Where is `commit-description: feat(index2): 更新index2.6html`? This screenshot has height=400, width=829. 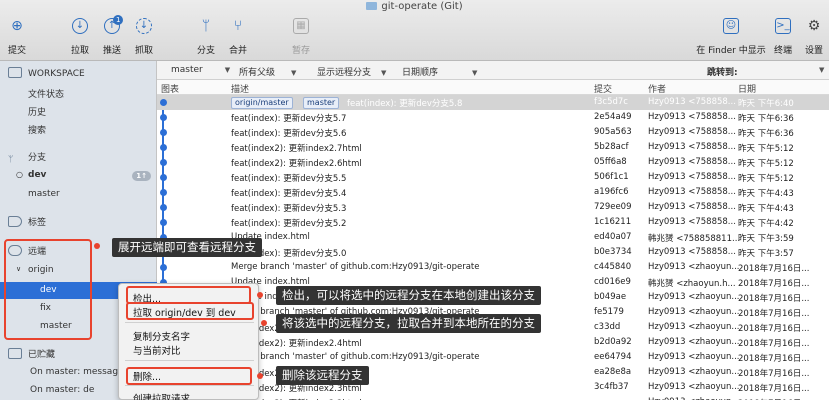 commit-description: feat(index2): 更新index2.6html is located at coordinates (296, 164).